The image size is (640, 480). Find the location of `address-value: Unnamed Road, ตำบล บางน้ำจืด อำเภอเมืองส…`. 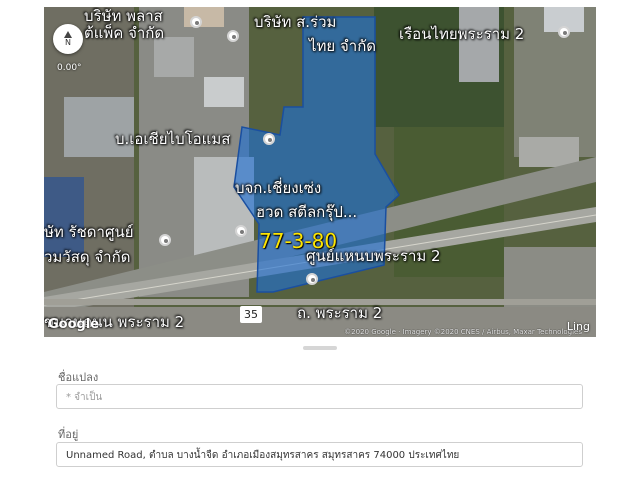

address-value: Unnamed Road, ตำบล บางน้ำจืด อำเภอเมืองส… is located at coordinates (262, 455).